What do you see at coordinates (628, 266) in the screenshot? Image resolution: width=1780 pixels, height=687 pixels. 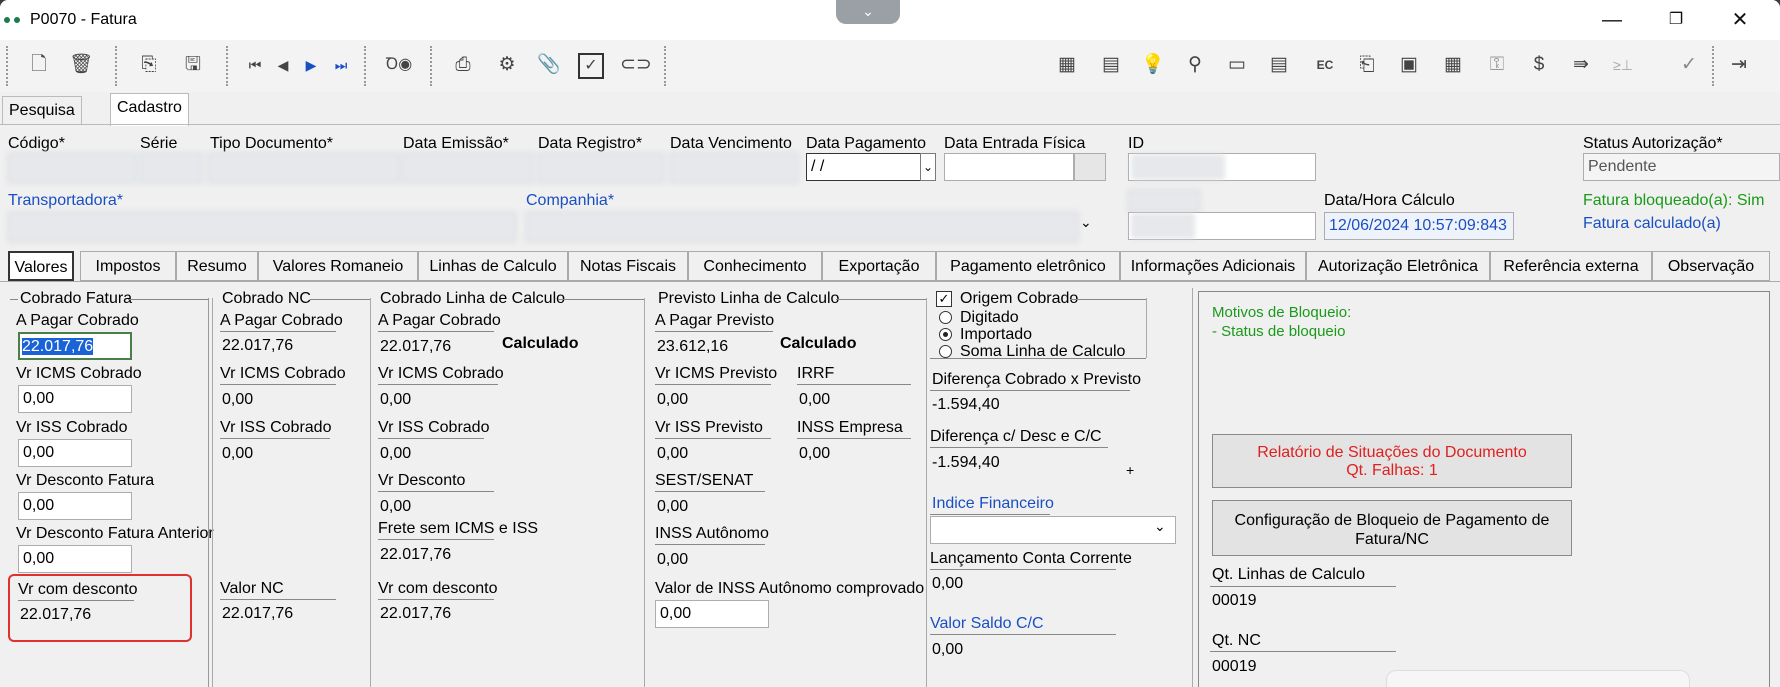 I see `tab-notas-fiscais: Notas Fiscais` at bounding box center [628, 266].